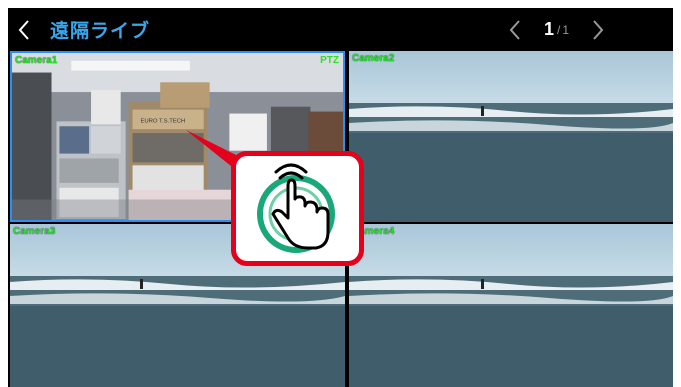 This screenshot has width=681, height=387. What do you see at coordinates (34, 231) in the screenshot?
I see `camera-3-label: Camera3` at bounding box center [34, 231].